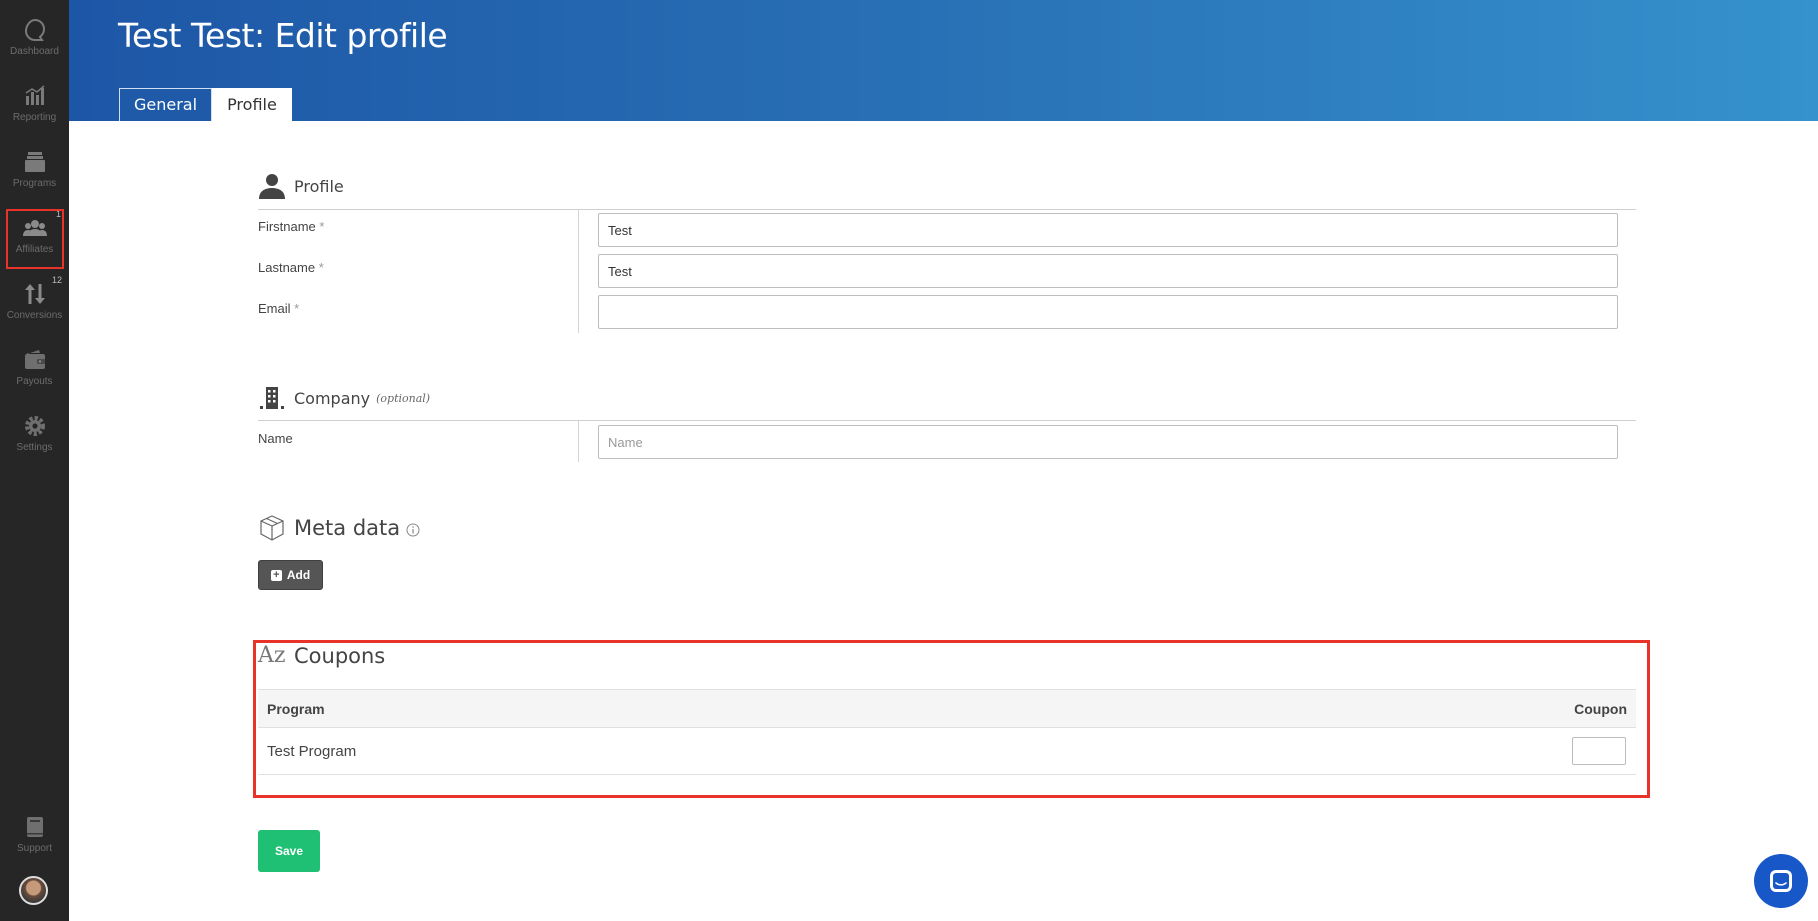 This screenshot has width=1818, height=921. What do you see at coordinates (34, 183) in the screenshot?
I see `sidebar-item-label: Programs` at bounding box center [34, 183].